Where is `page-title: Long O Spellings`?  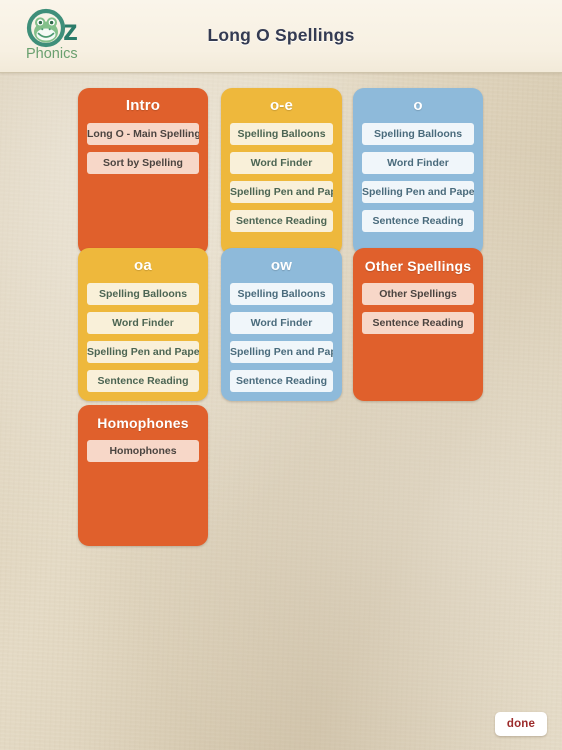
page-title: Long O Spellings is located at coordinates (281, 35).